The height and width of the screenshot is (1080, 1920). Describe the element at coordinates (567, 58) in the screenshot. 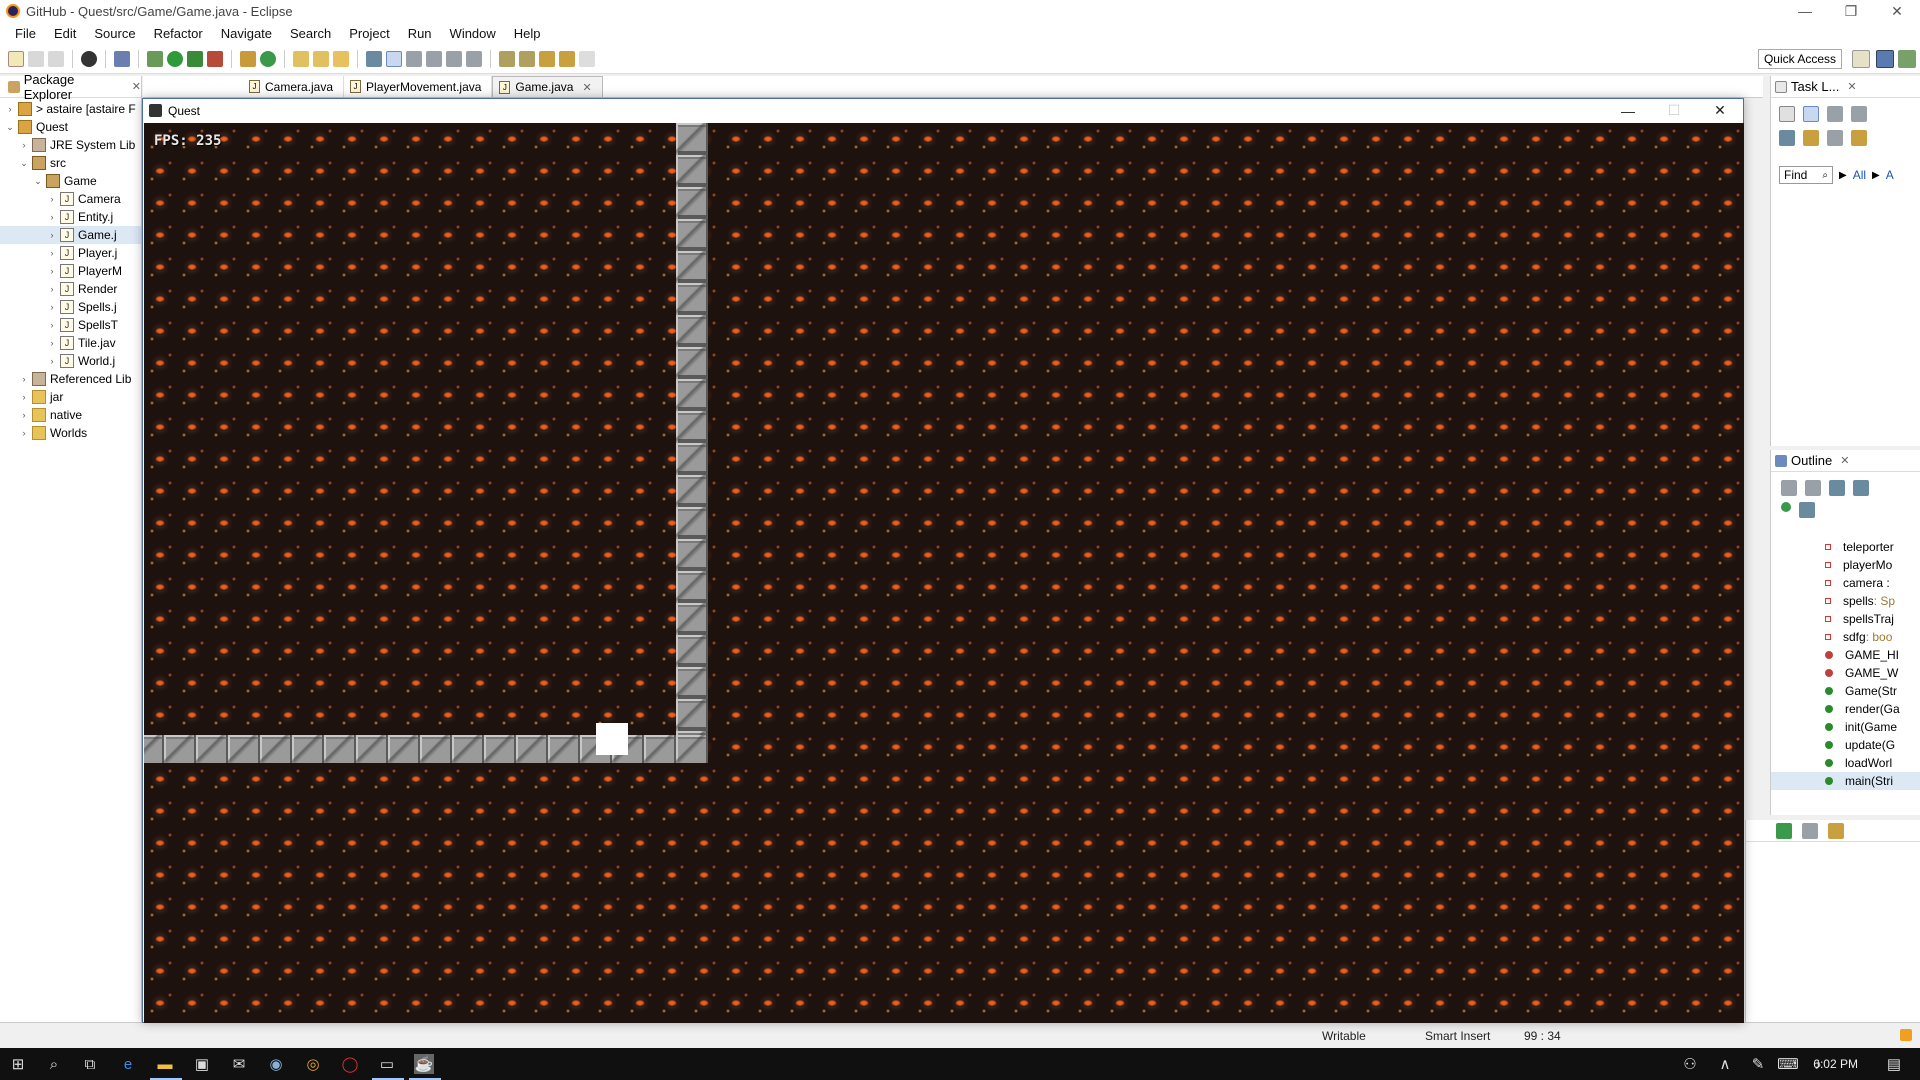

I see `back-icon` at that location.